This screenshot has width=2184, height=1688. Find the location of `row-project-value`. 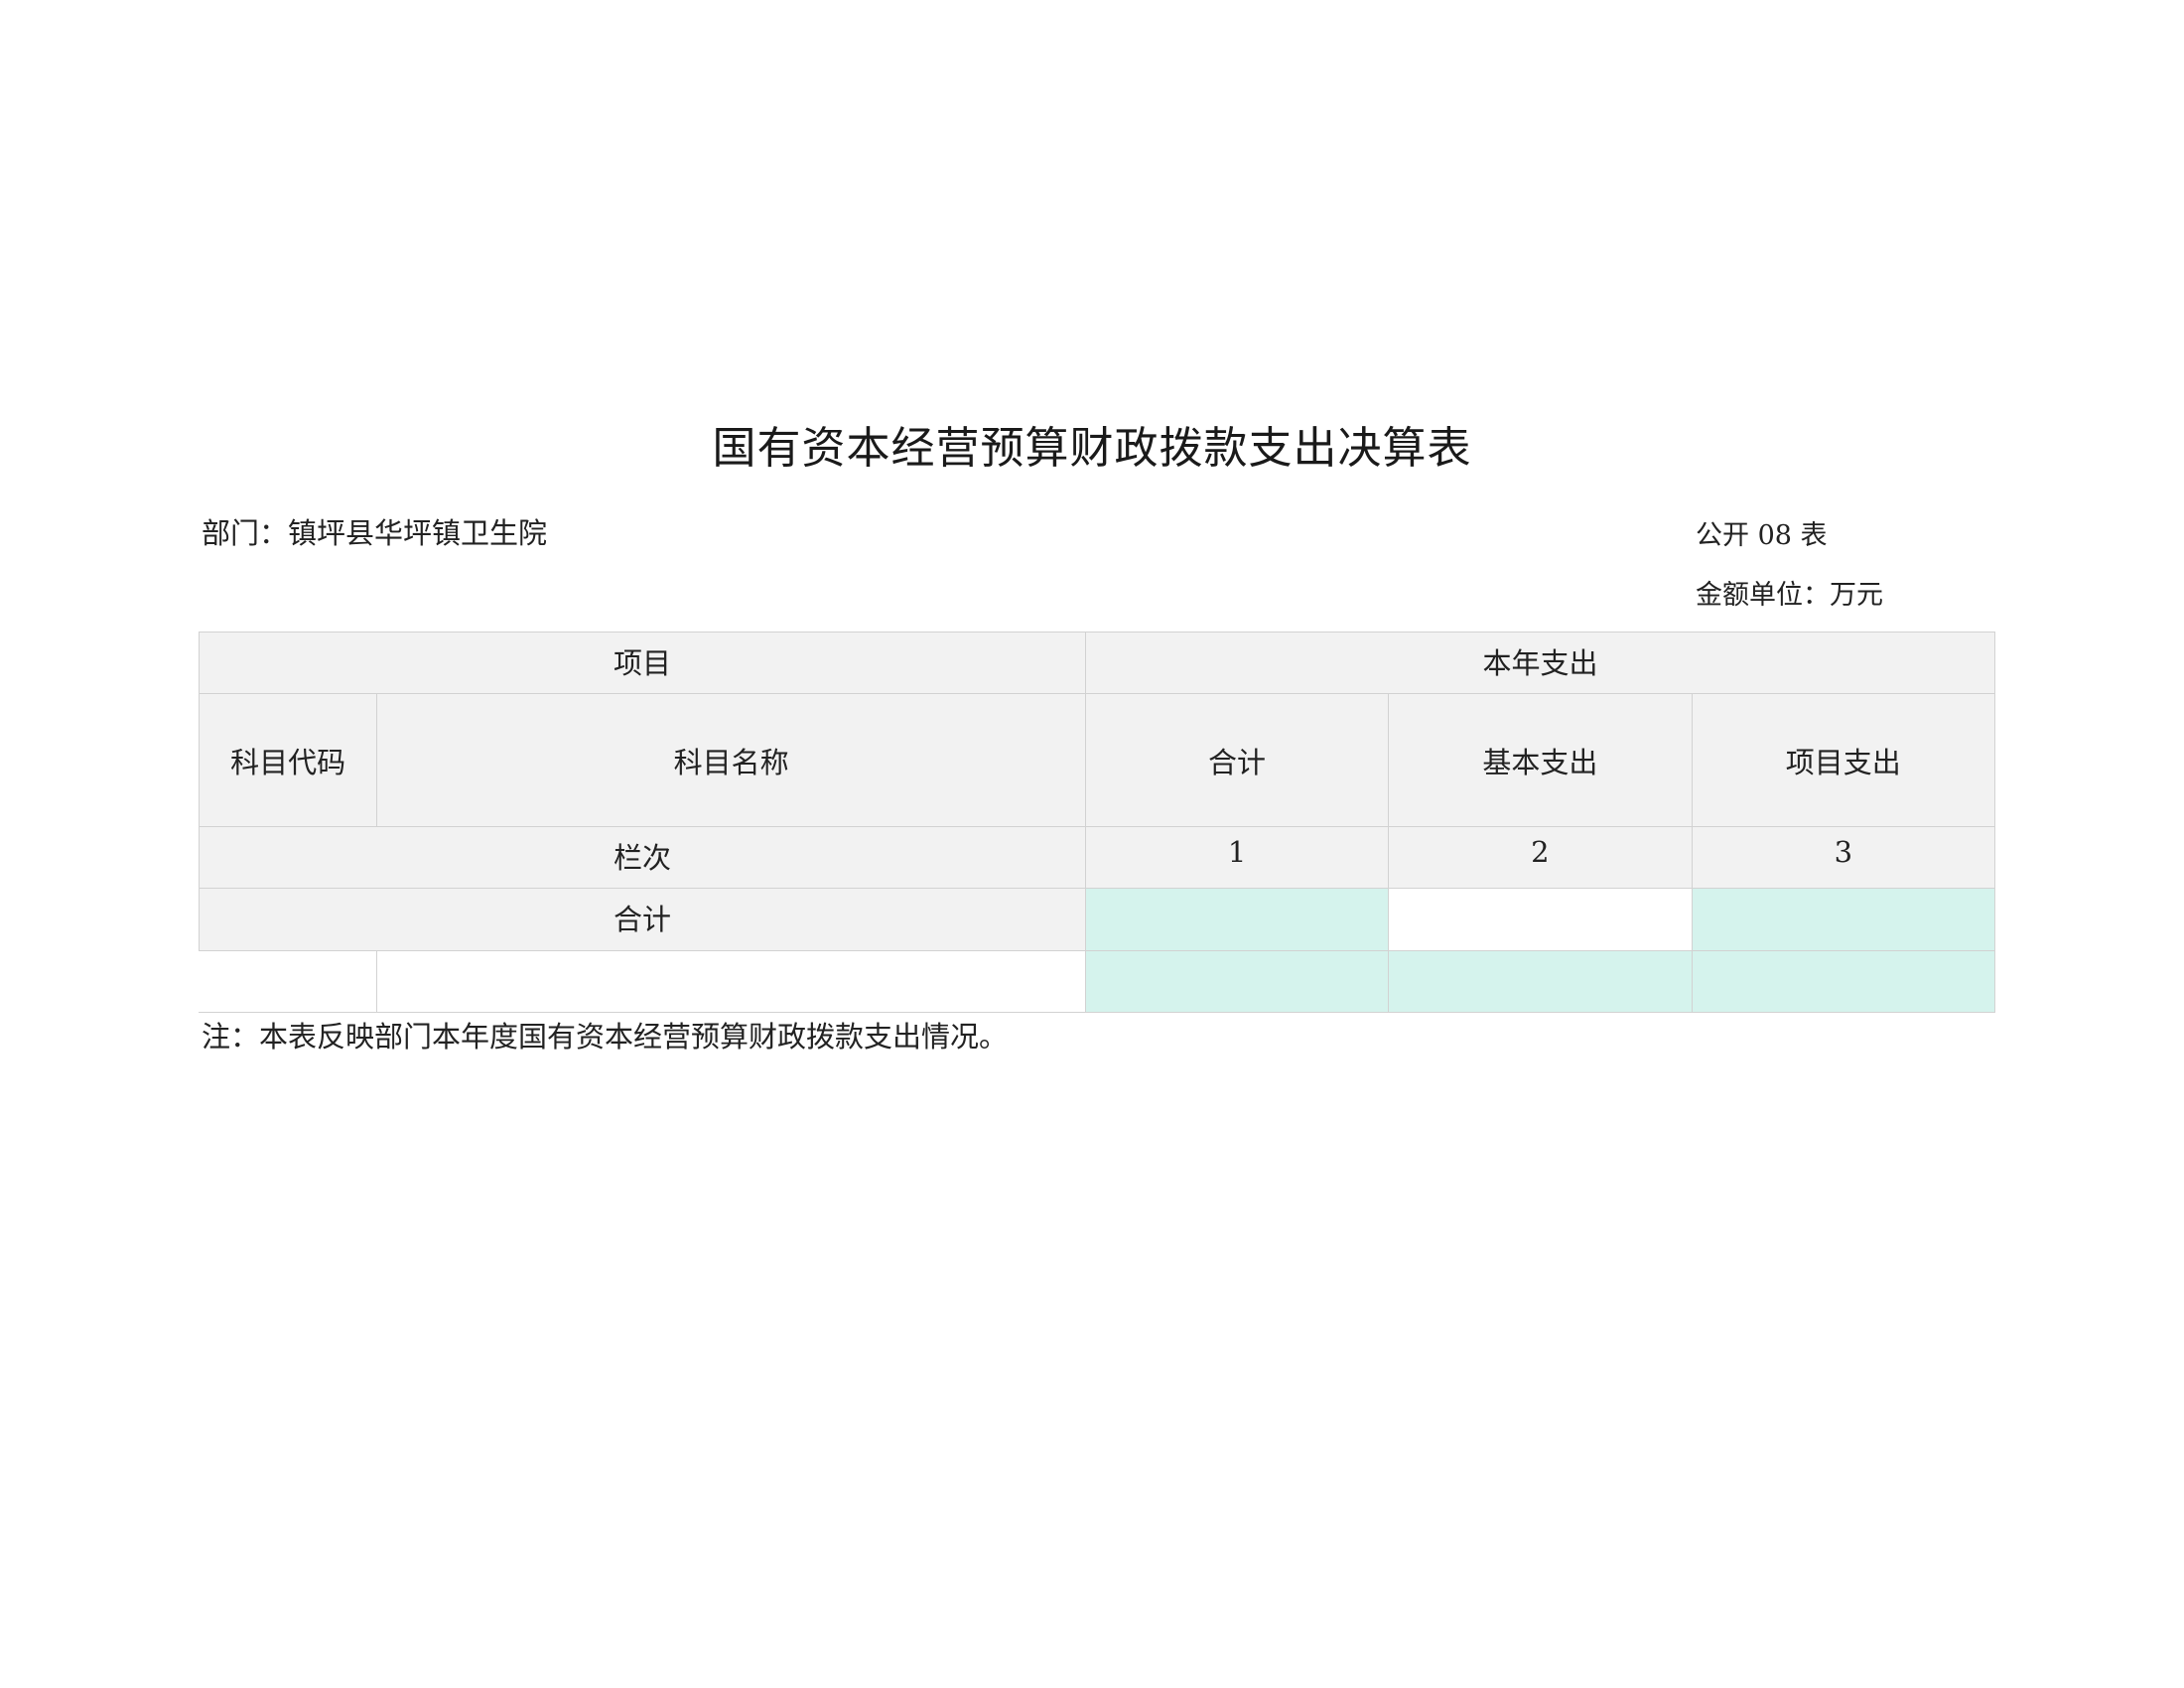

row-project-value is located at coordinates (1843, 981).